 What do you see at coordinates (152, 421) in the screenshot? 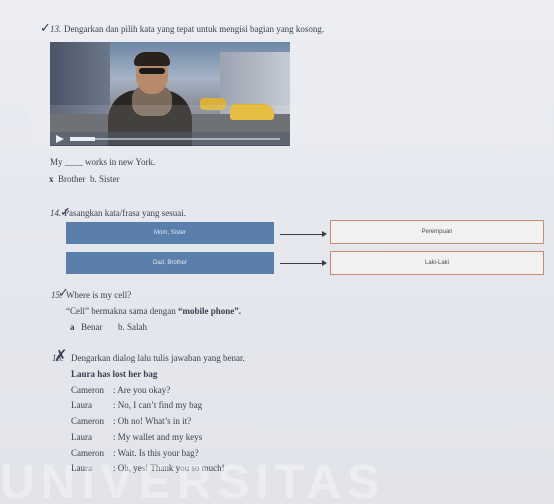
I see `dialog-line: : Oh no! What’s in it?` at bounding box center [152, 421].